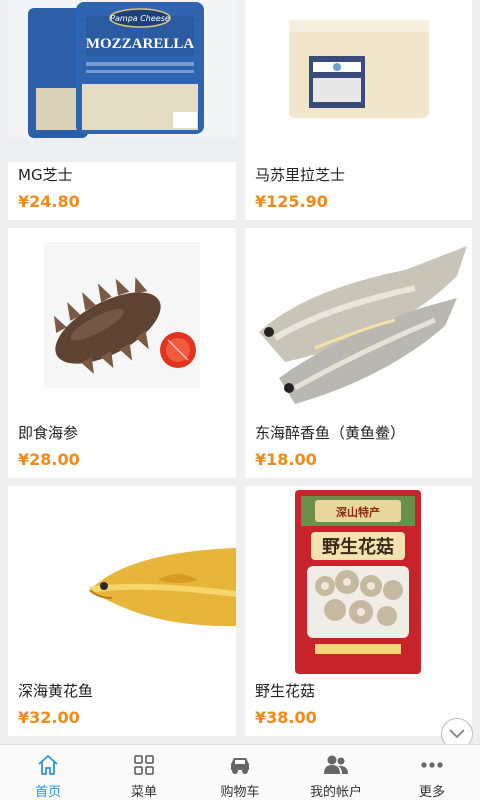  I want to click on product-image-sea-cucumber, so click(122, 323).